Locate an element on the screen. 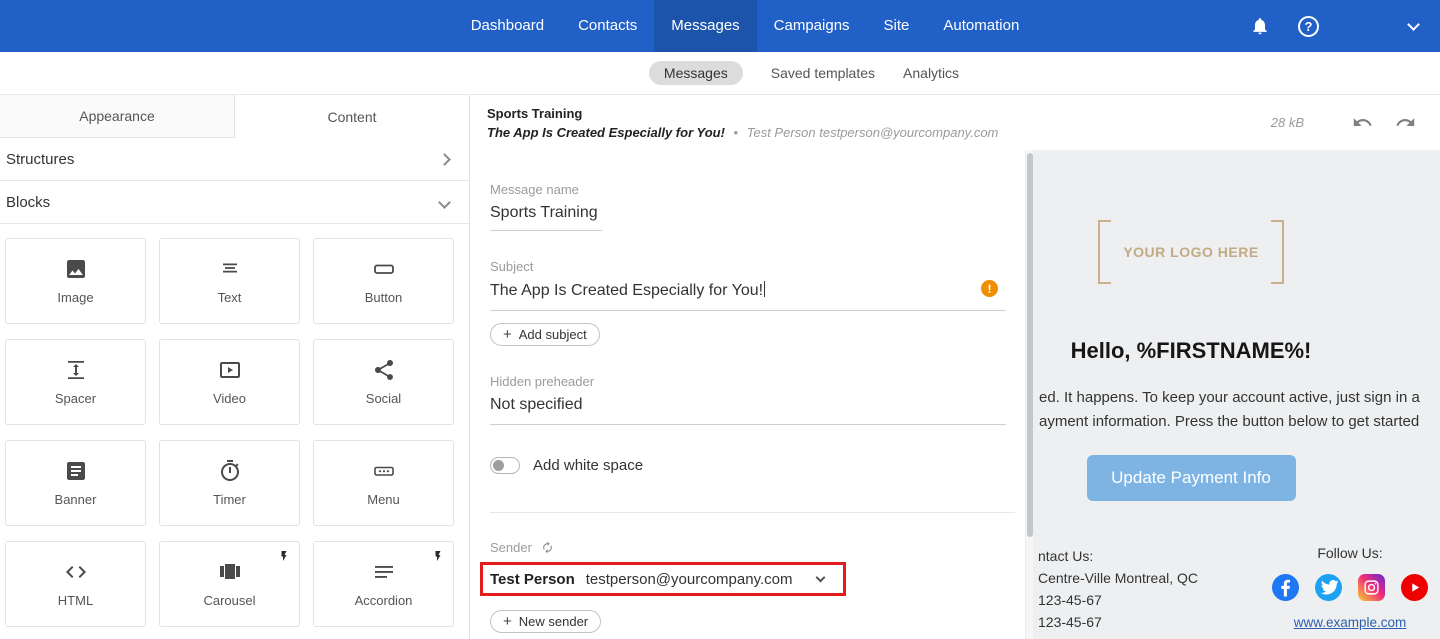 This screenshot has height=639, width=1440. block-carousel: Carousel is located at coordinates (229, 584).